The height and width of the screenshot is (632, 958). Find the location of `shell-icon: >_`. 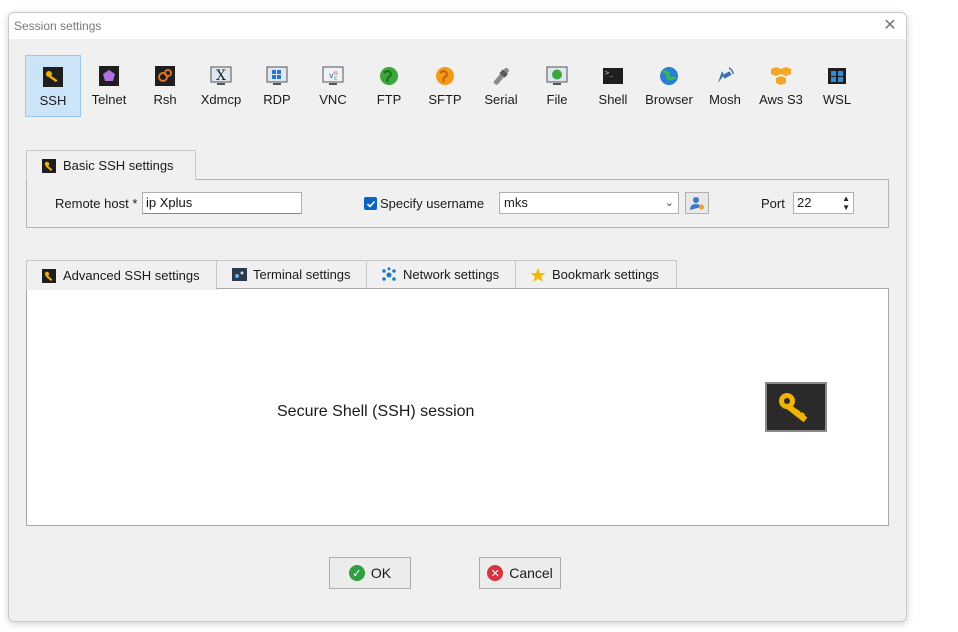

shell-icon: >_ is located at coordinates (613, 76).